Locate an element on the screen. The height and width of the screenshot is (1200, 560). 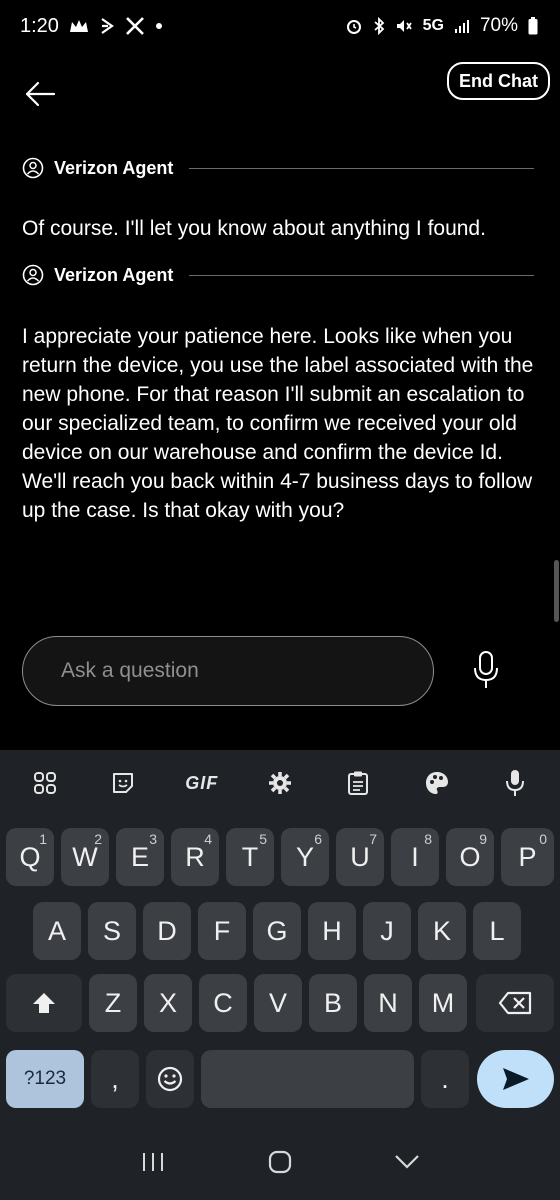
sticker-button is located at coordinates (123, 783).